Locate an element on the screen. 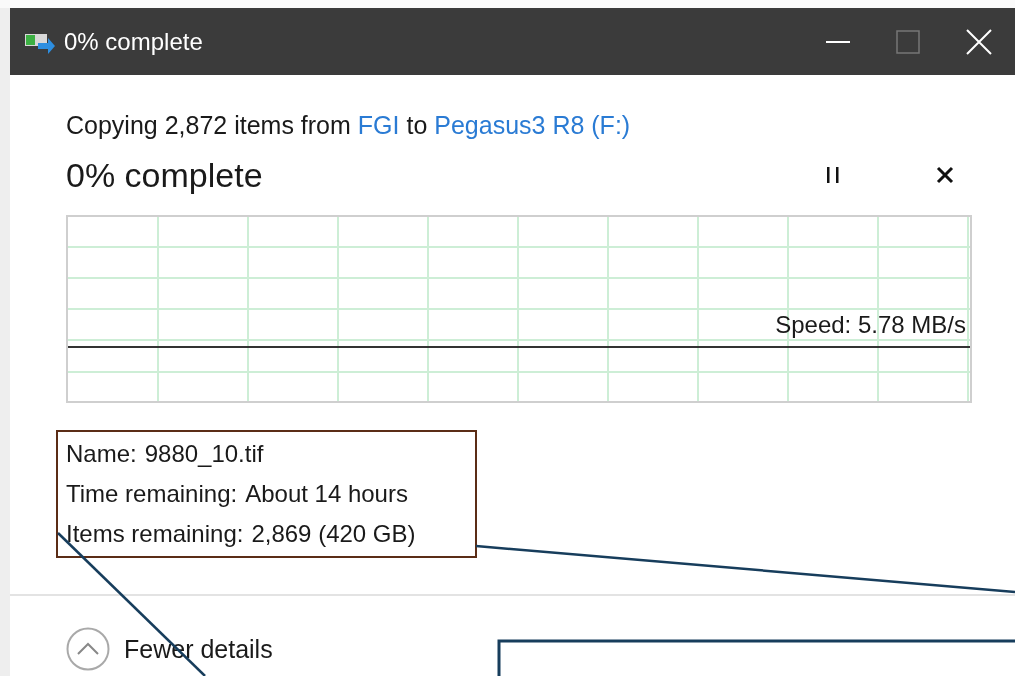 This screenshot has height=676, width=1015. detail-label: Items remaining: is located at coordinates (155, 534).